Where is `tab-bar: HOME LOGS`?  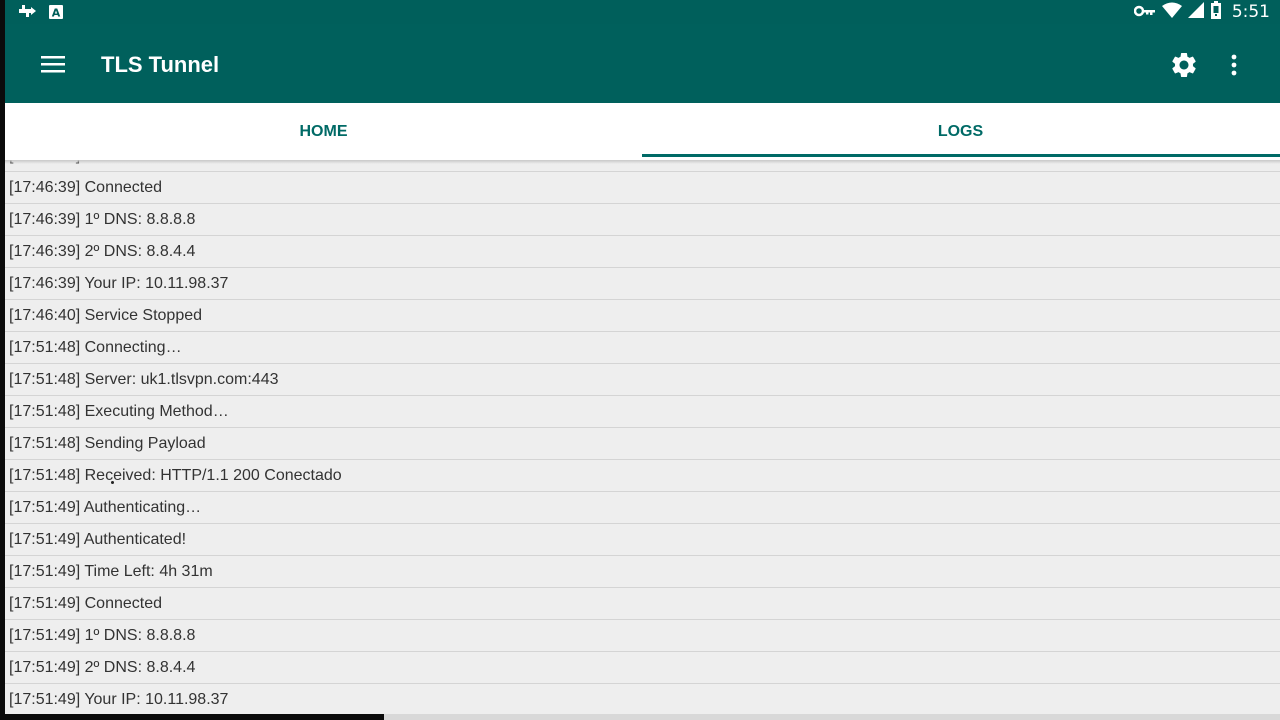 tab-bar: HOME LOGS is located at coordinates (642, 131).